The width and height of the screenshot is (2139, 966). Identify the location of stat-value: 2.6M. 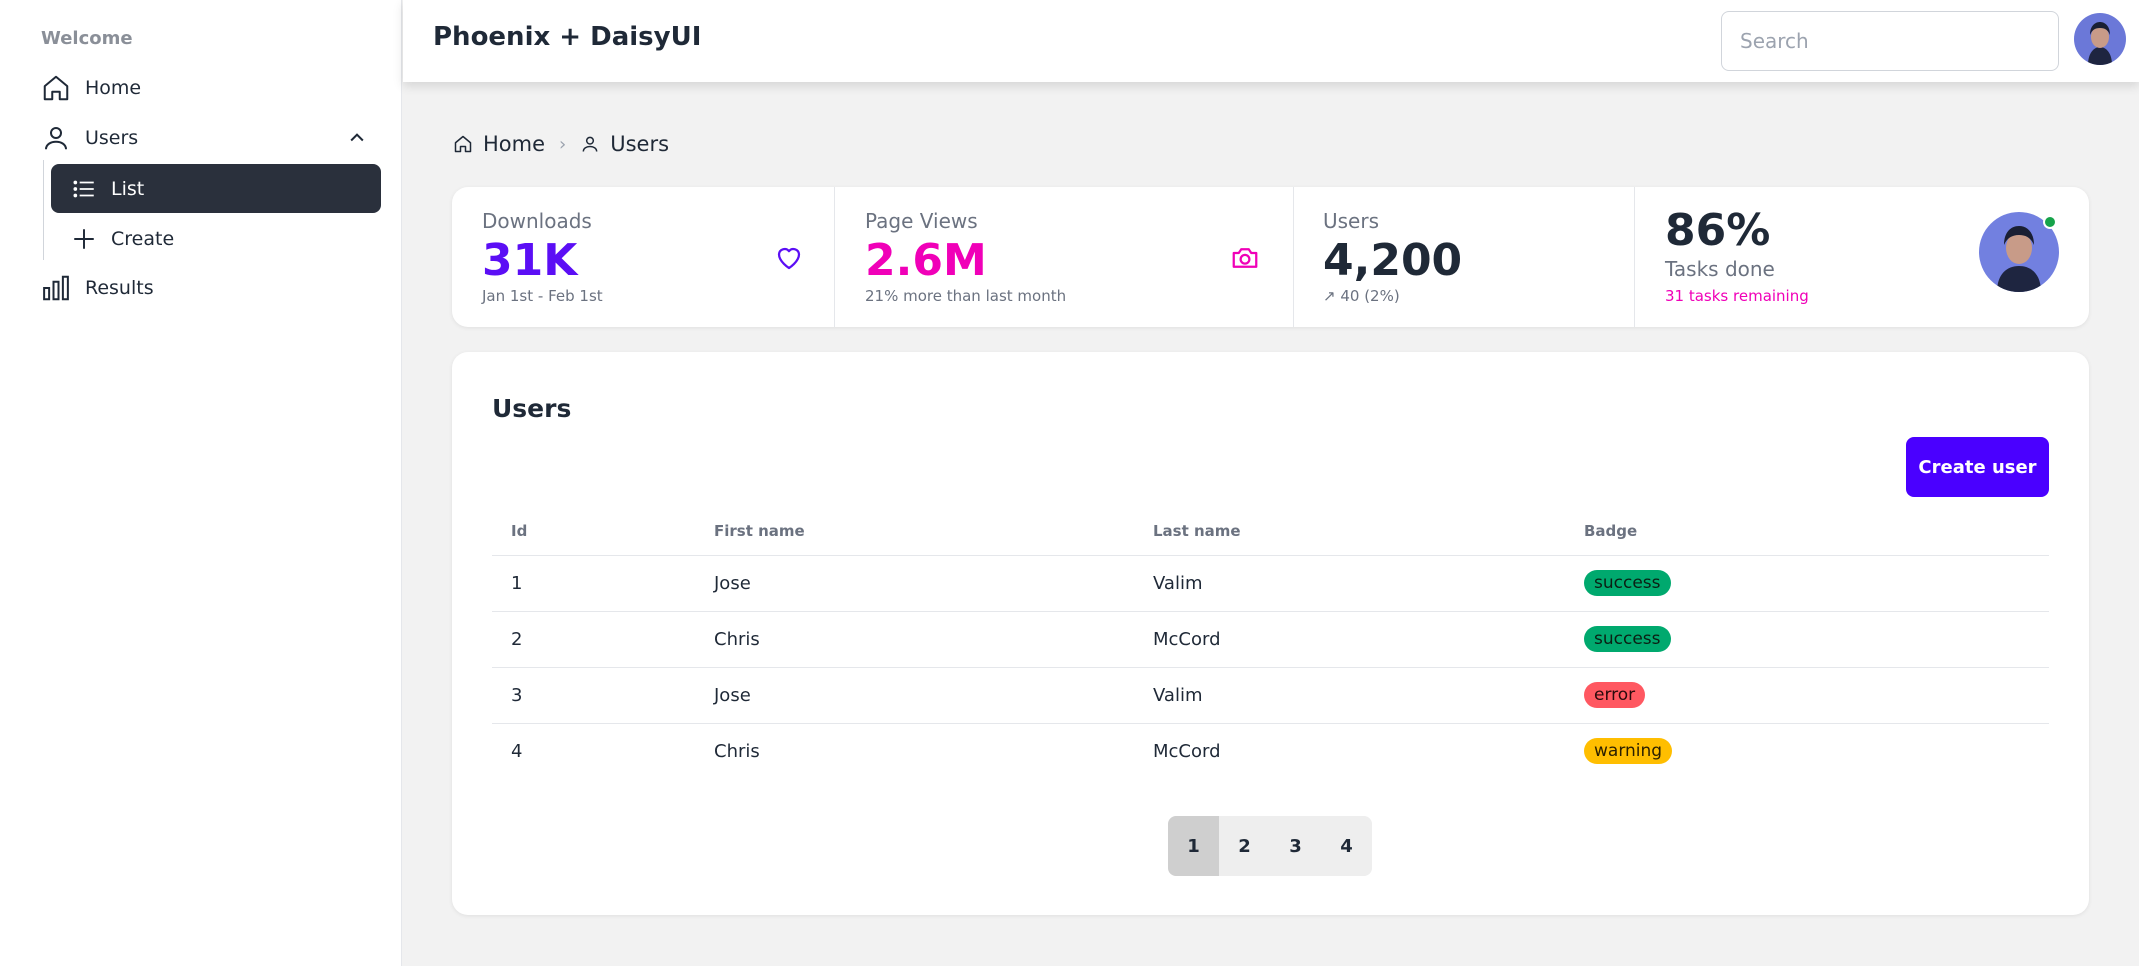
(926, 260).